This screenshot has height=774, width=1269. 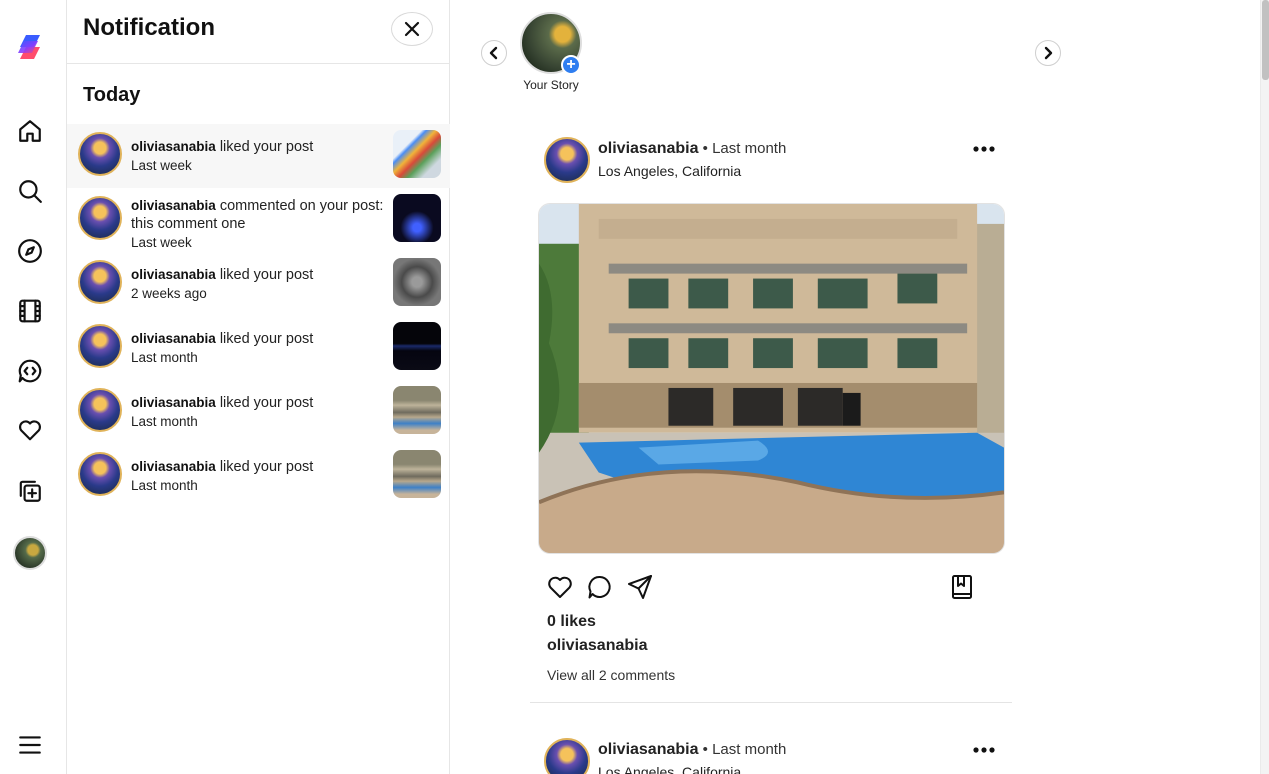 I want to click on notification-title: Notification, so click(x=149, y=27).